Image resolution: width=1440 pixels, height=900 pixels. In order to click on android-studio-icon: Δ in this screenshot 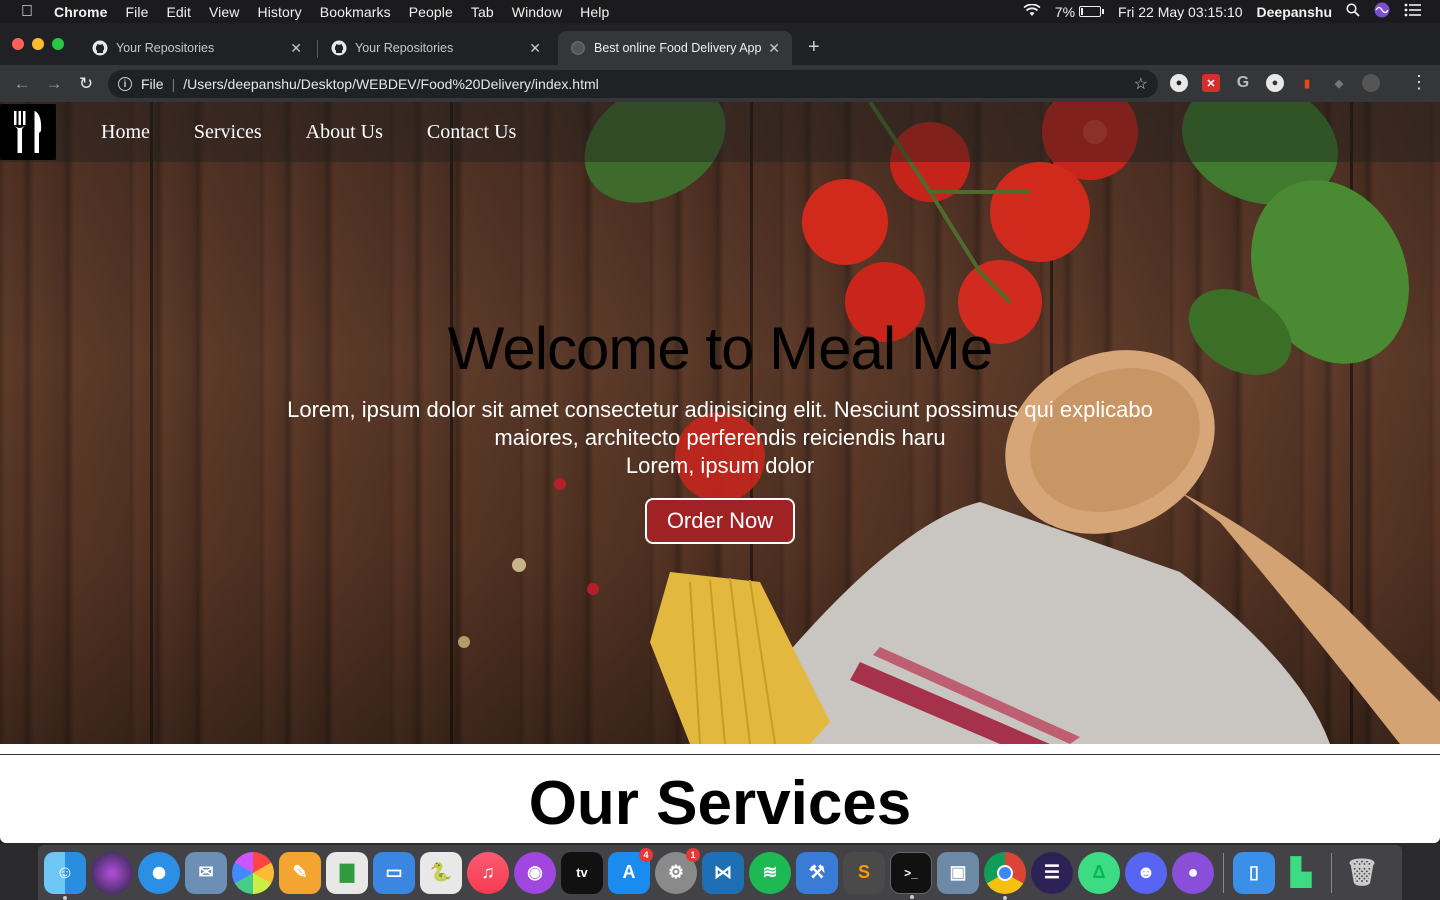, I will do `click(1099, 872)`.